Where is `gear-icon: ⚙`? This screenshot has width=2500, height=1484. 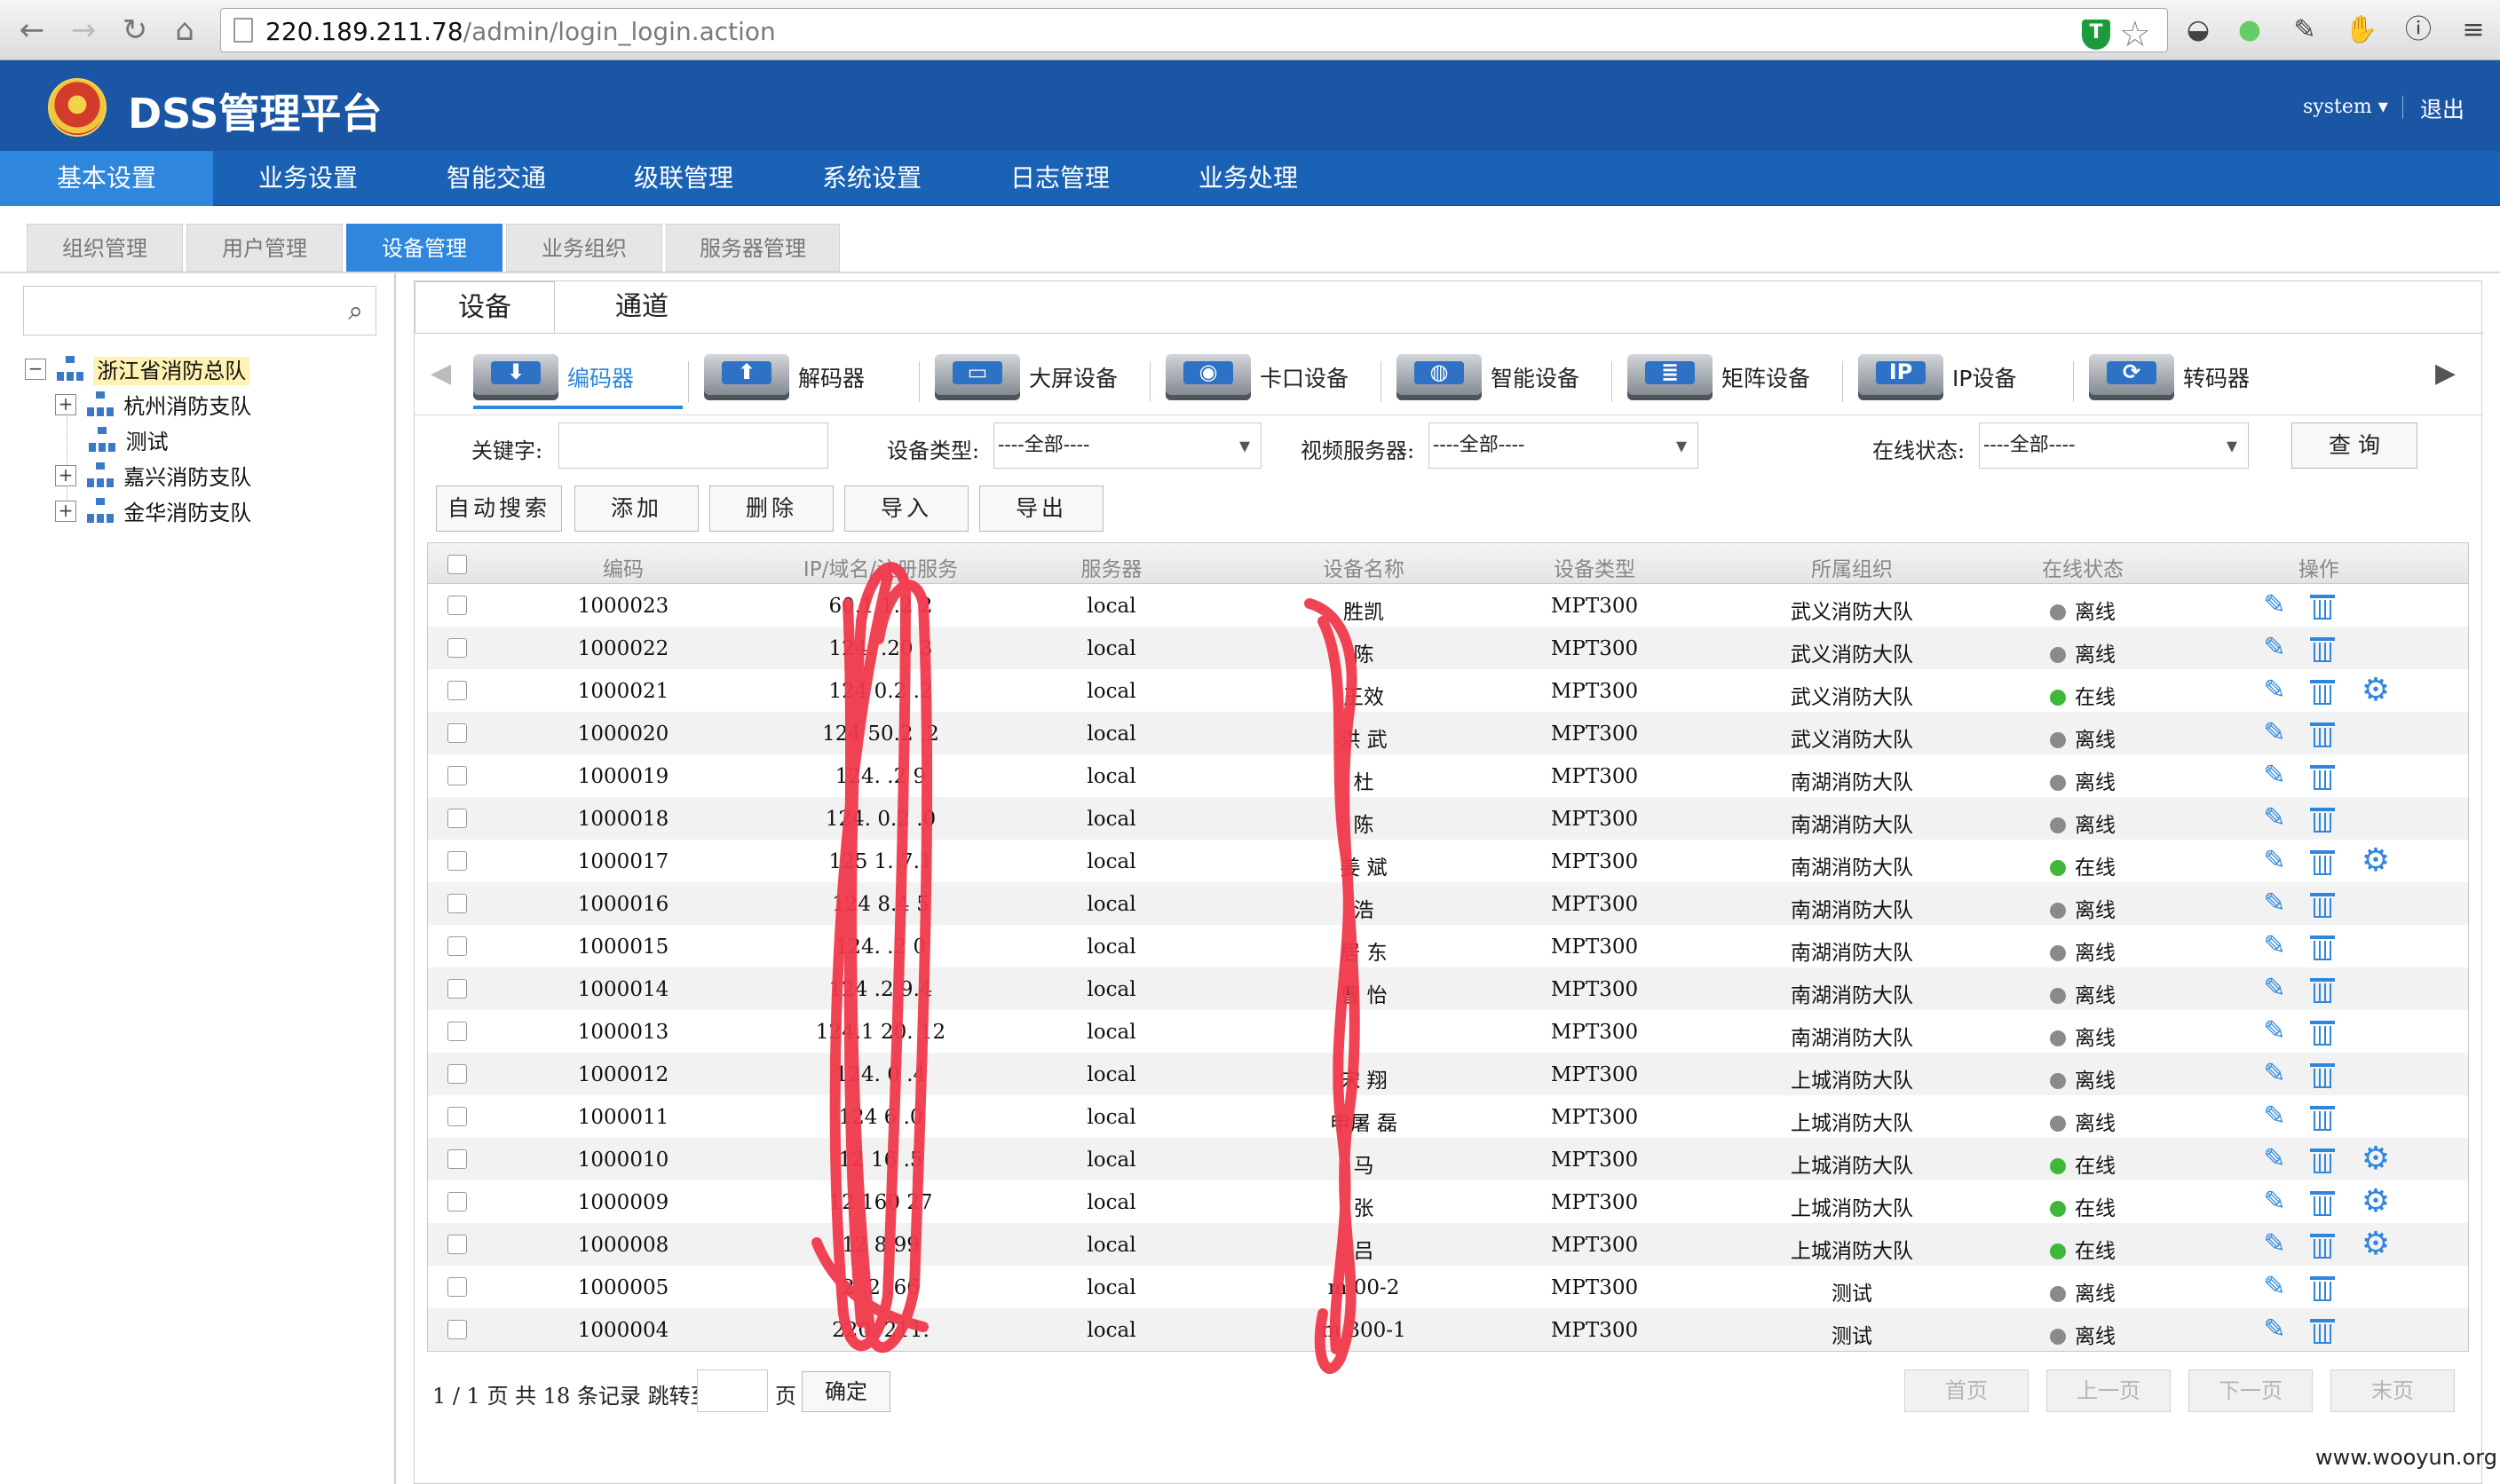
gear-icon: ⚙ is located at coordinates (2376, 1244).